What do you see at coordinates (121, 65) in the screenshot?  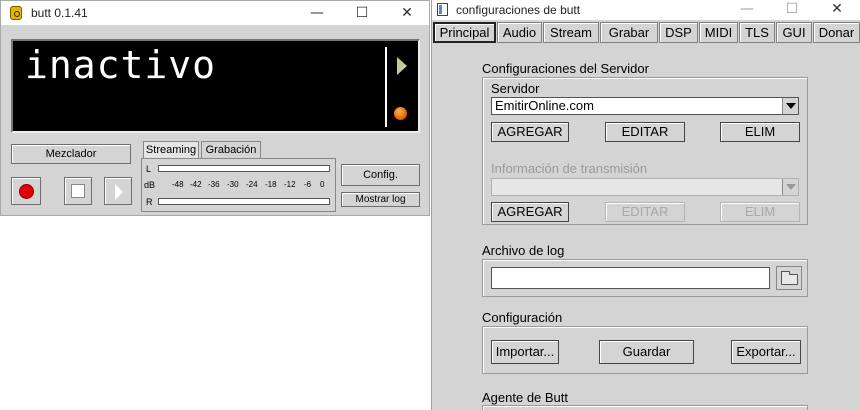 I see `status-text: inactivo` at bounding box center [121, 65].